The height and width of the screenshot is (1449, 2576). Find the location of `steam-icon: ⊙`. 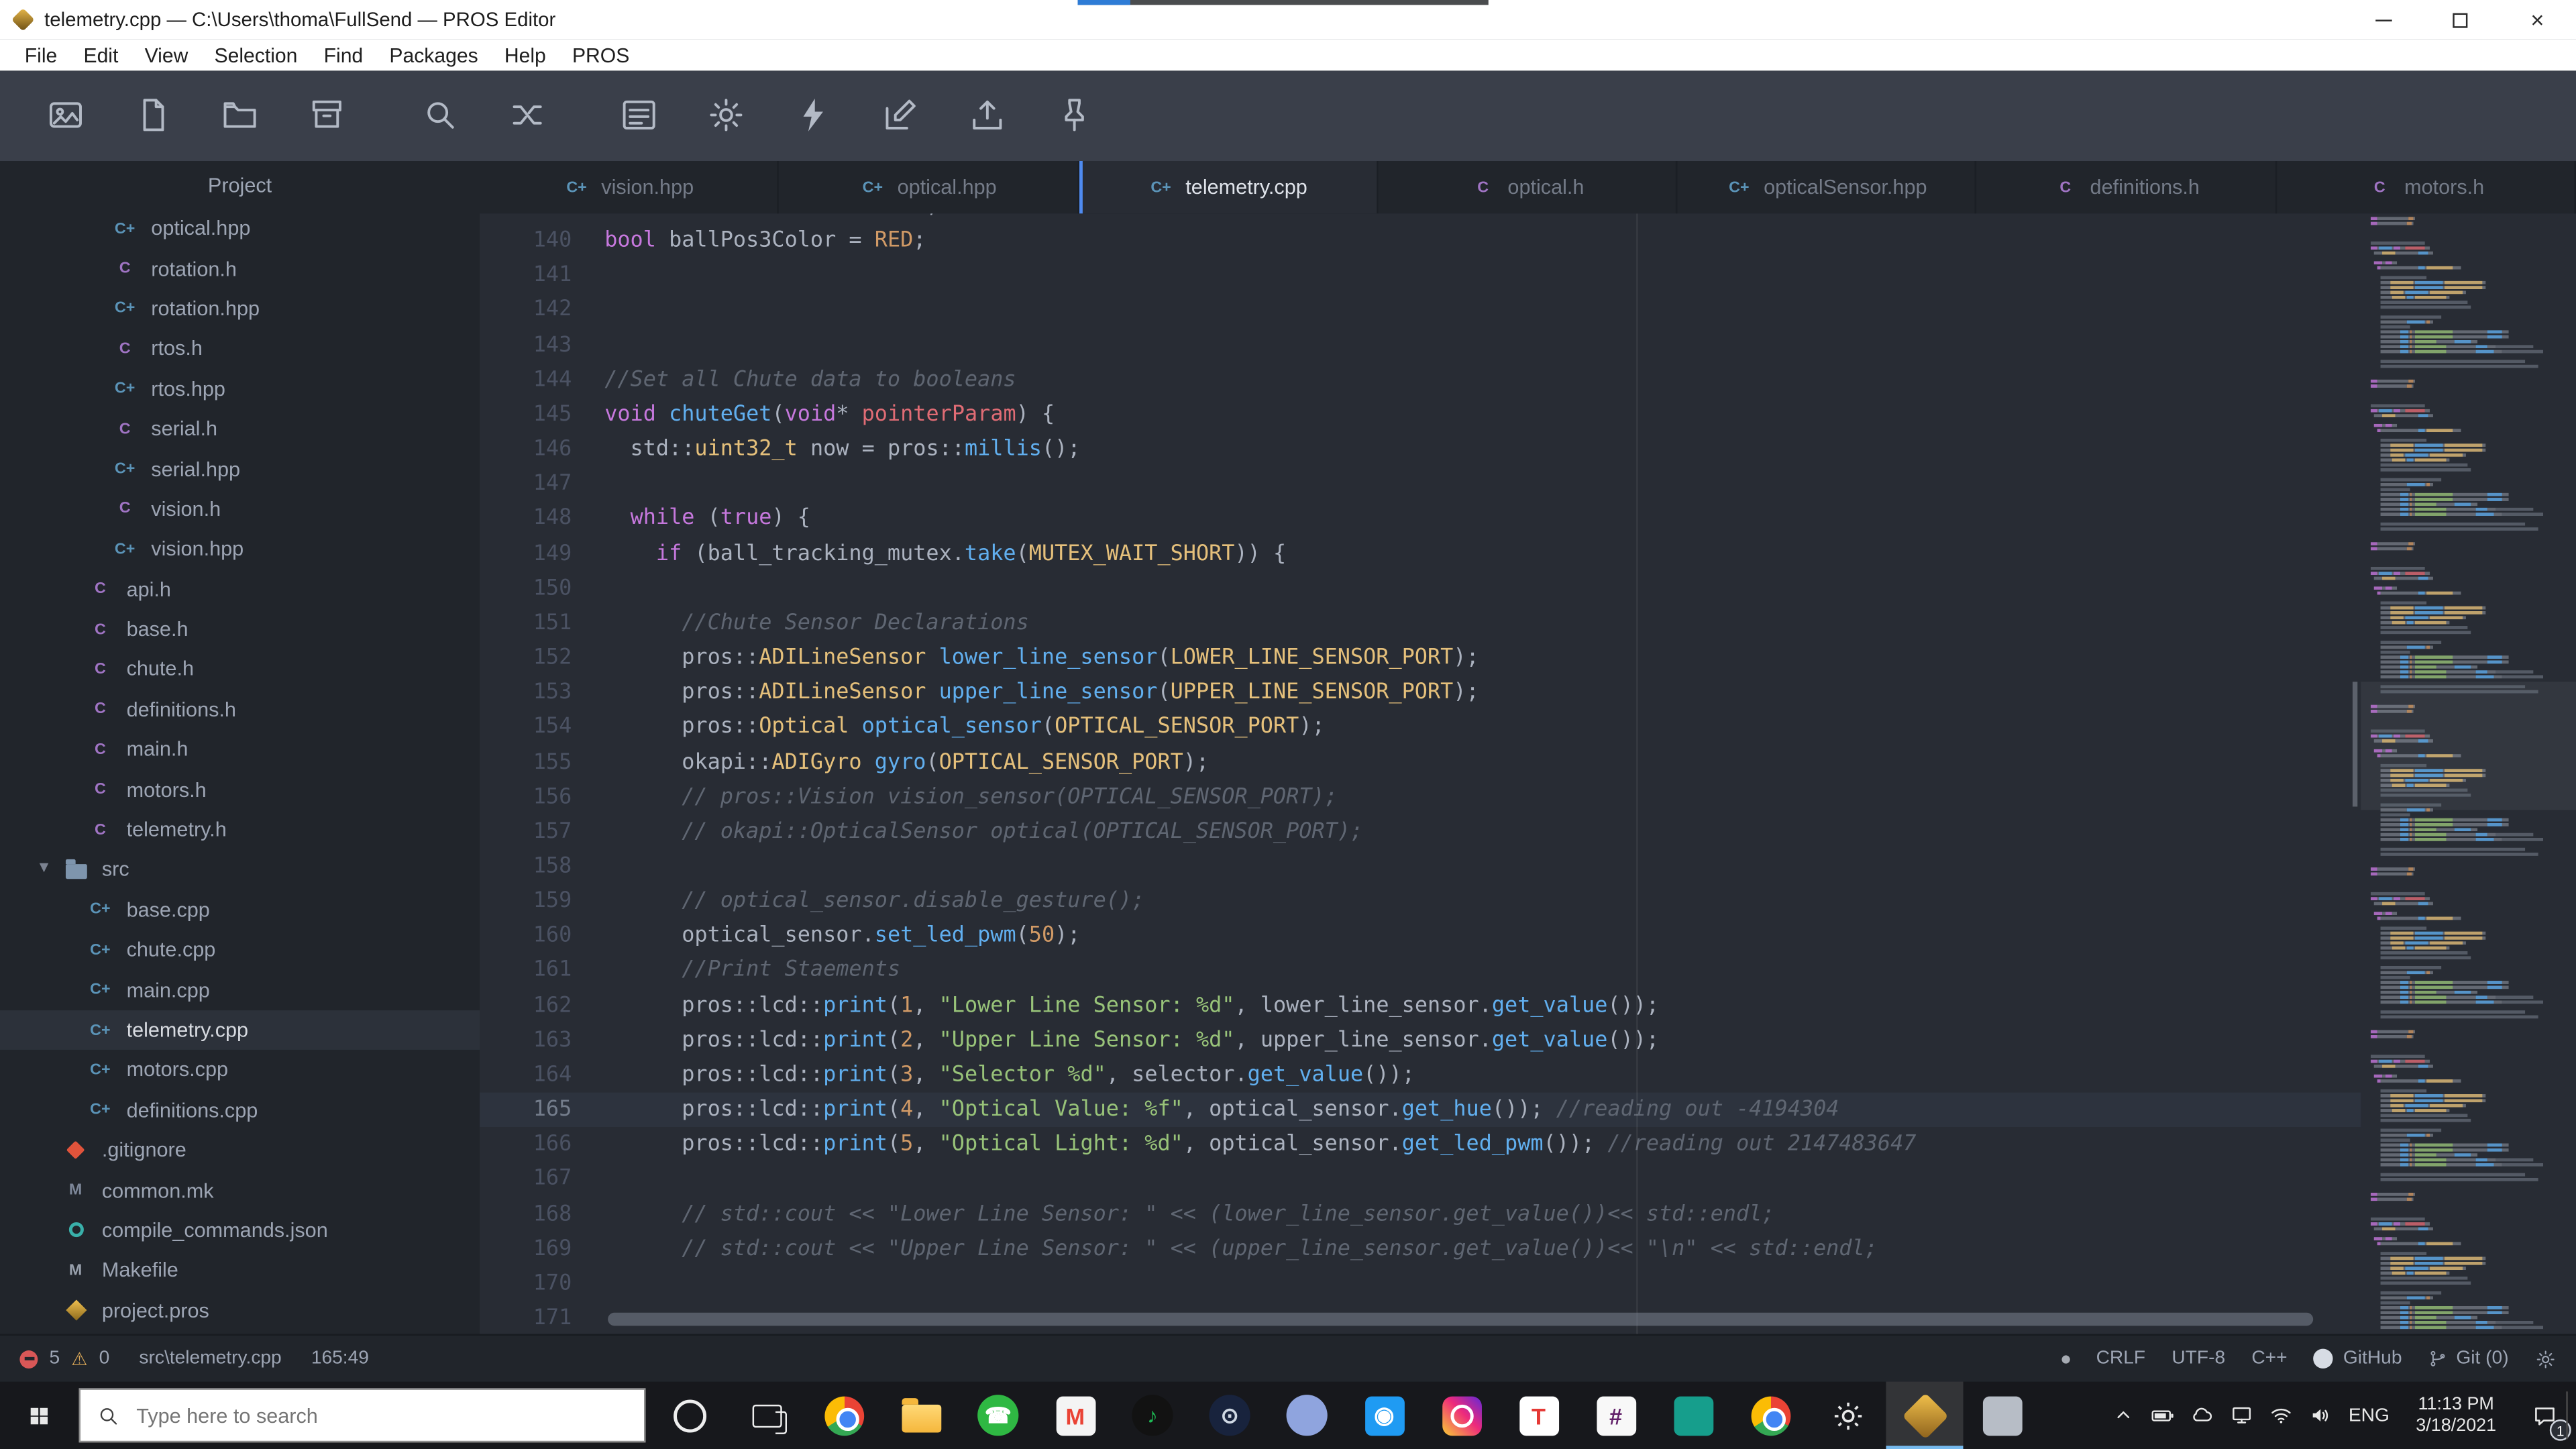

steam-icon: ⊙ is located at coordinates (1230, 1415).